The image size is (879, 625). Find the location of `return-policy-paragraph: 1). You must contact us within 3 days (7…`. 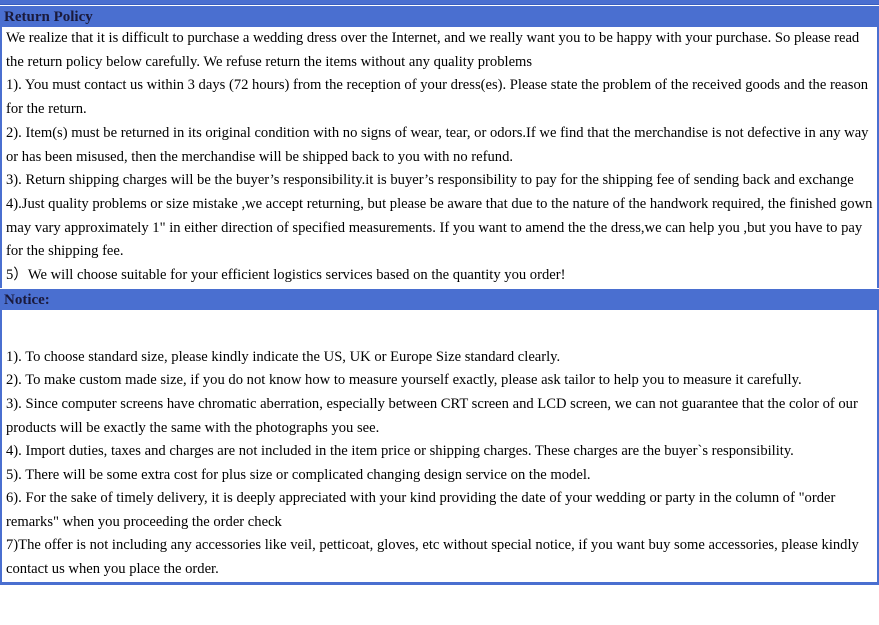

return-policy-paragraph: 1). You must contact us within 3 days (7… is located at coordinates (439, 97).